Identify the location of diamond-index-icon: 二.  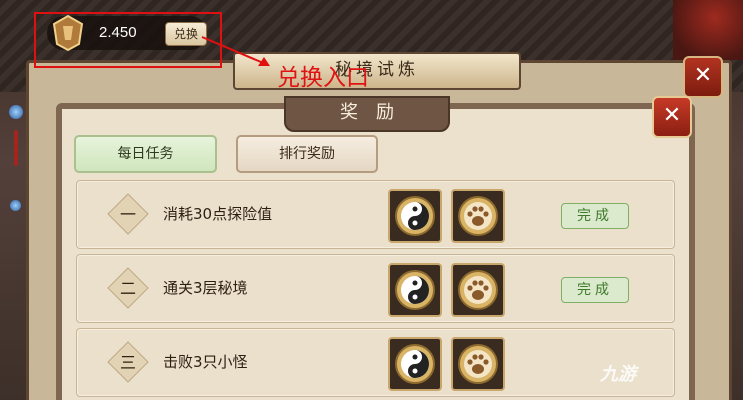
(128, 288).